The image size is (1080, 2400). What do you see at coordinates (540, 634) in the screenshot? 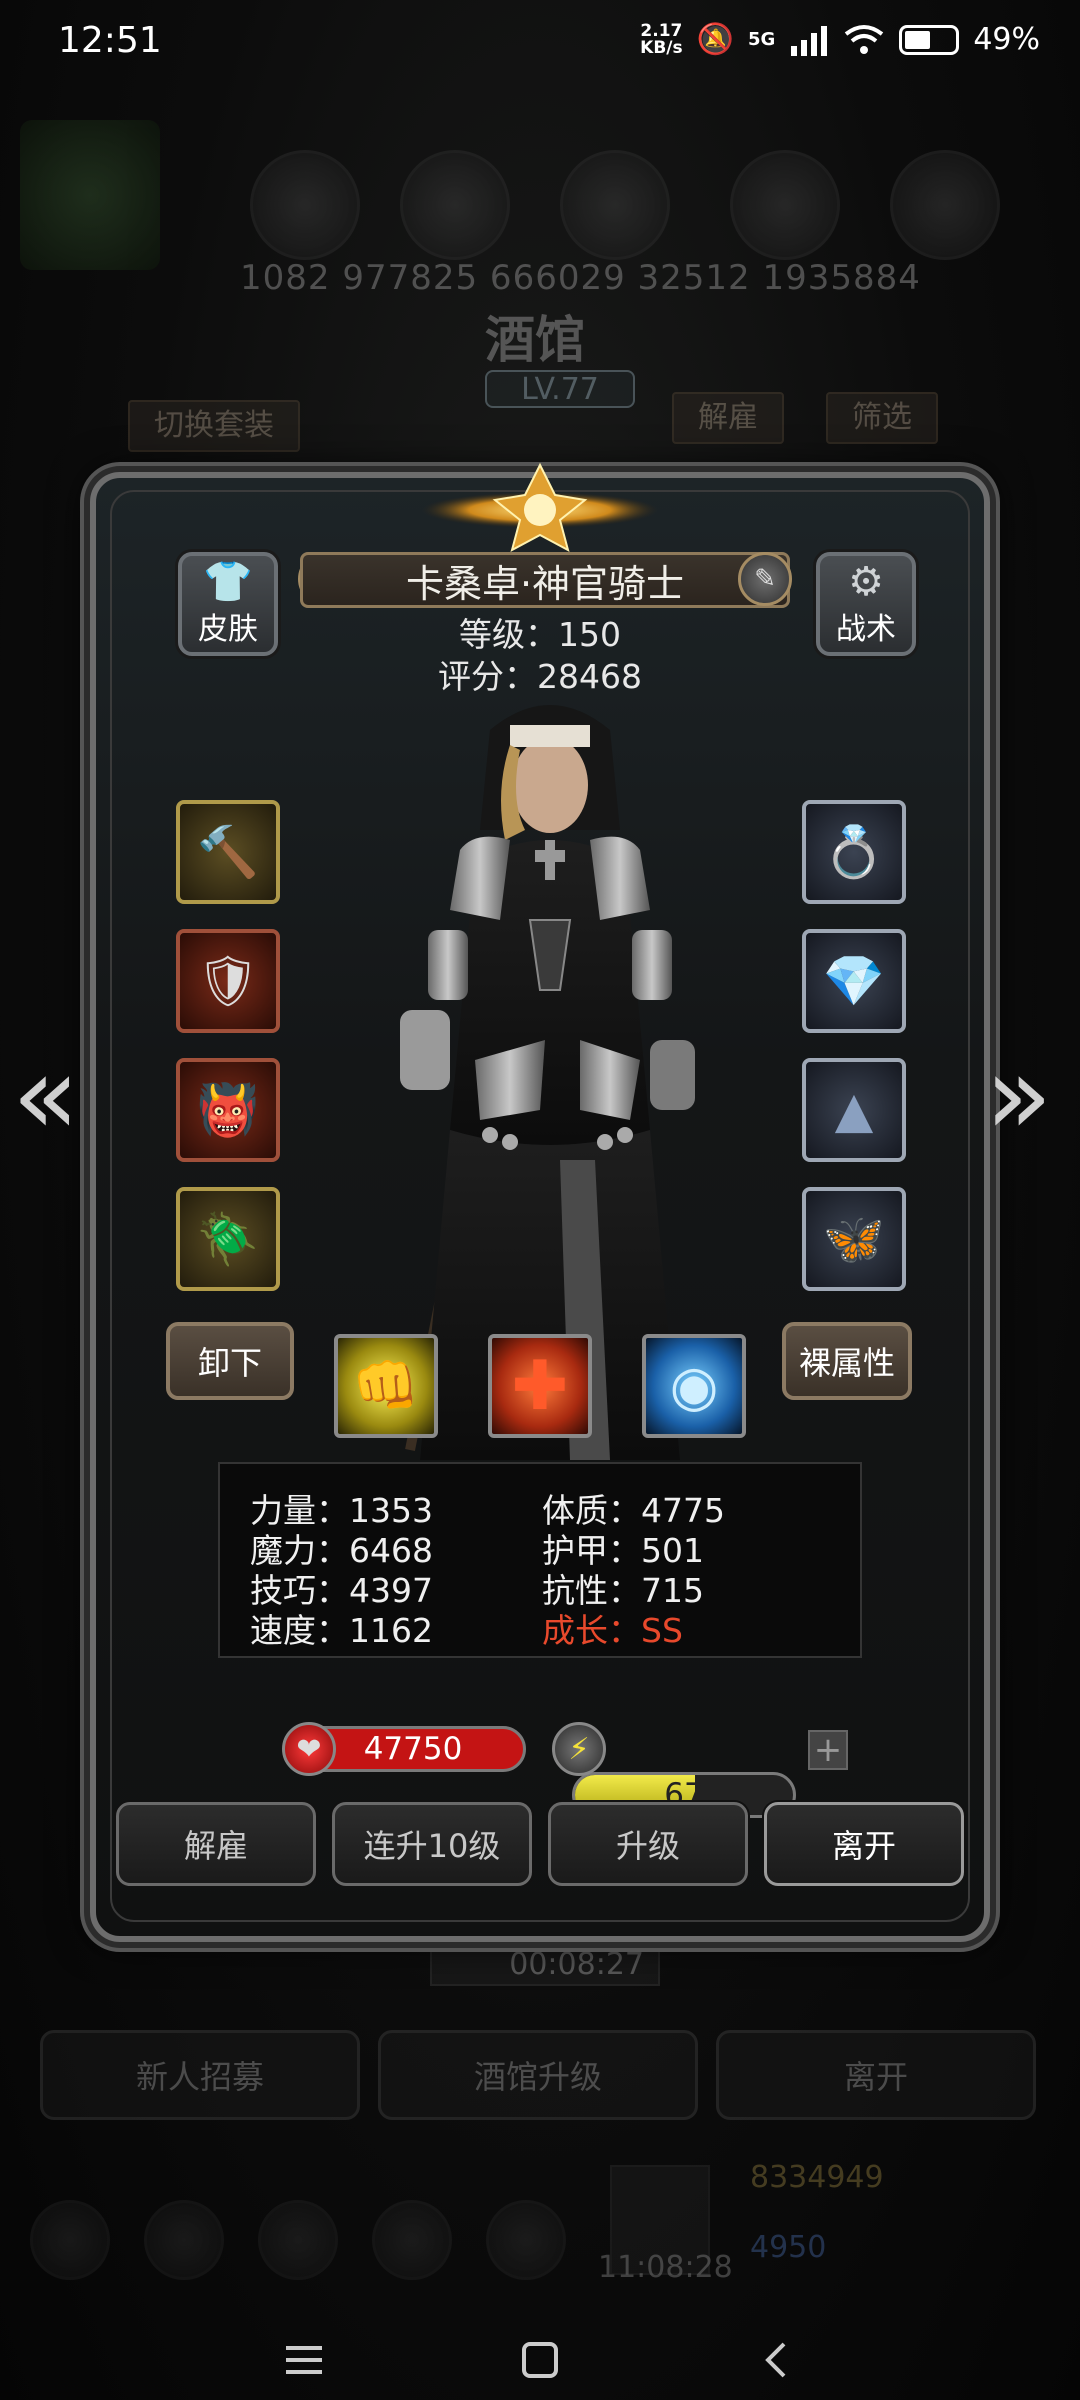
I see `hero-level: 等级：150` at bounding box center [540, 634].